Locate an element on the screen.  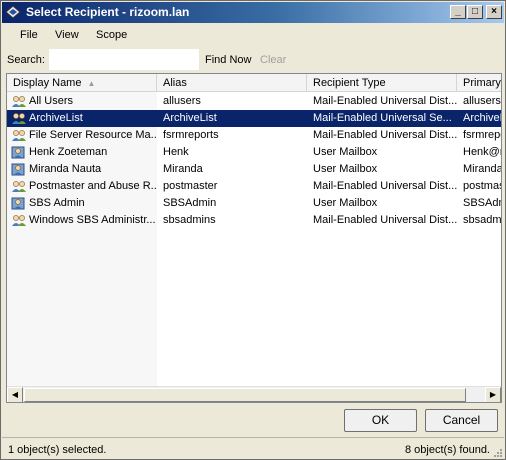
scroll-thumb is located at coordinates (245, 395).